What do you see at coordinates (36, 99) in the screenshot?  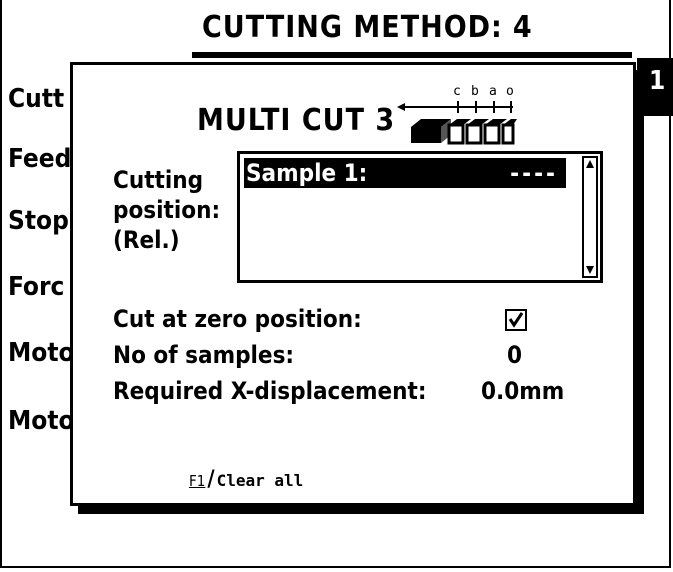 I see `background-label-cutting: Cutt` at bounding box center [36, 99].